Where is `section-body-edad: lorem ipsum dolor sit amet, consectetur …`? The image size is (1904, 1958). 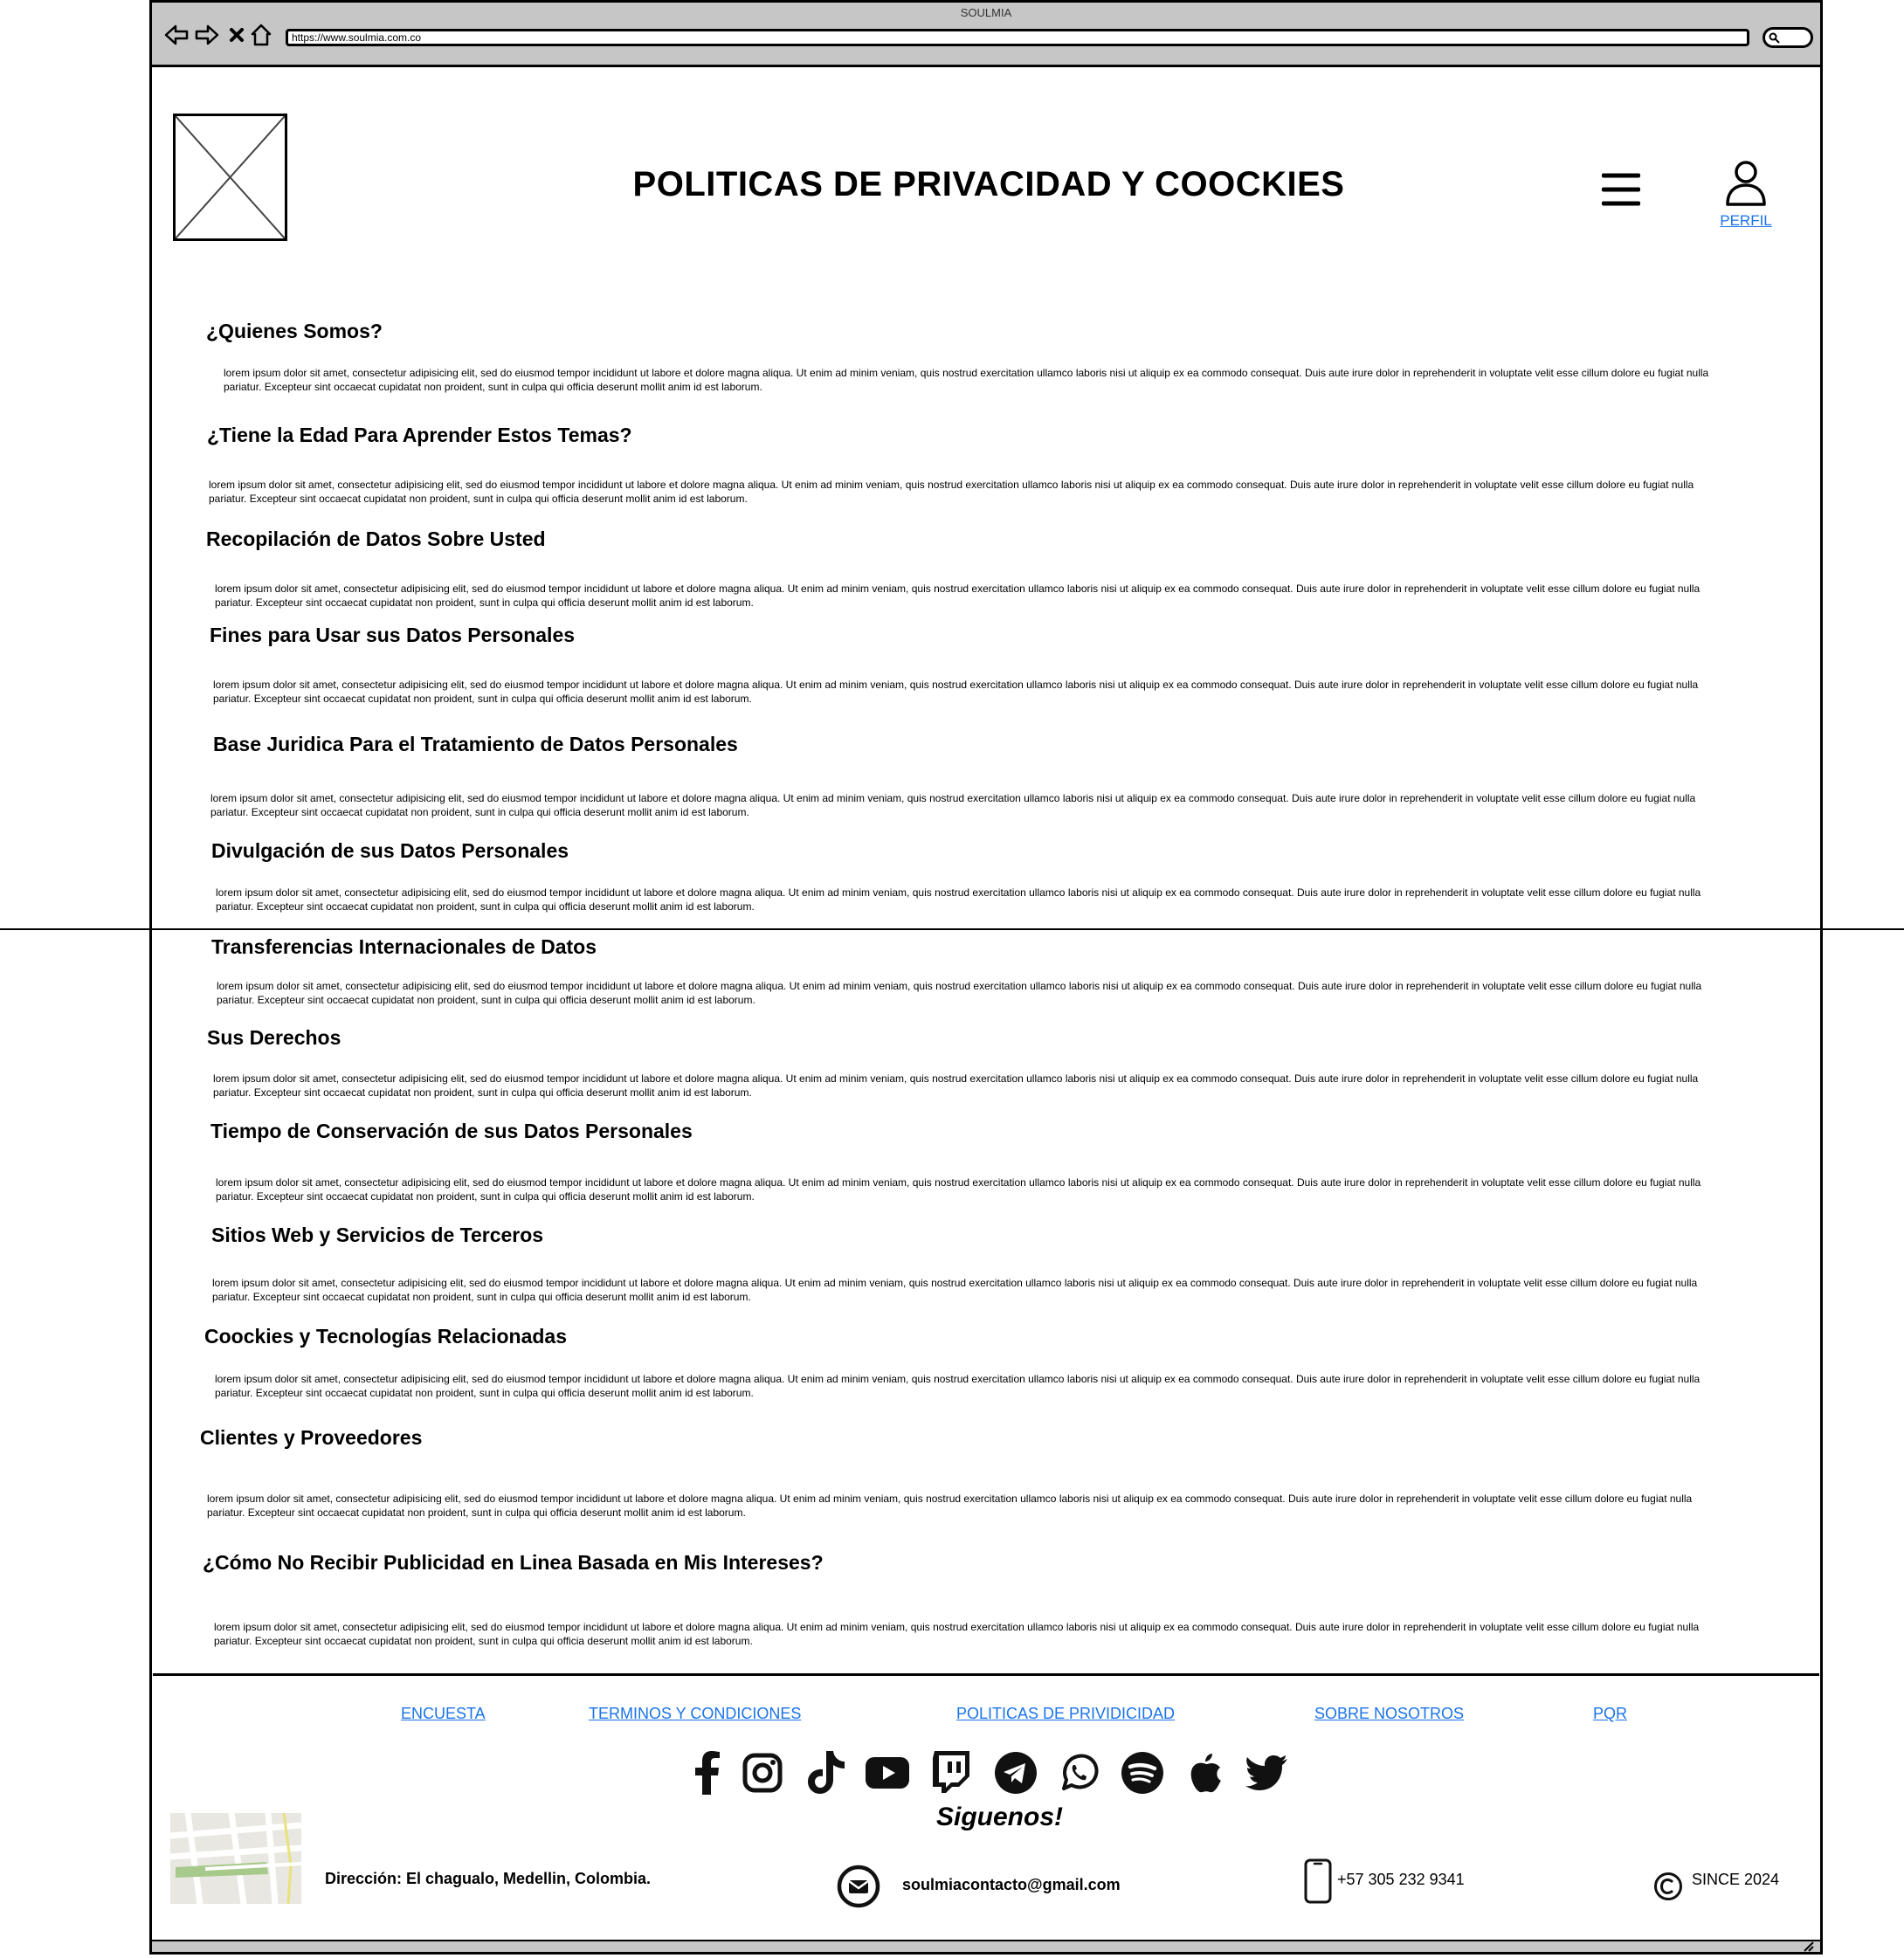
section-body-edad: lorem ipsum dolor sit amet, consectetur … is located at coordinates (951, 492).